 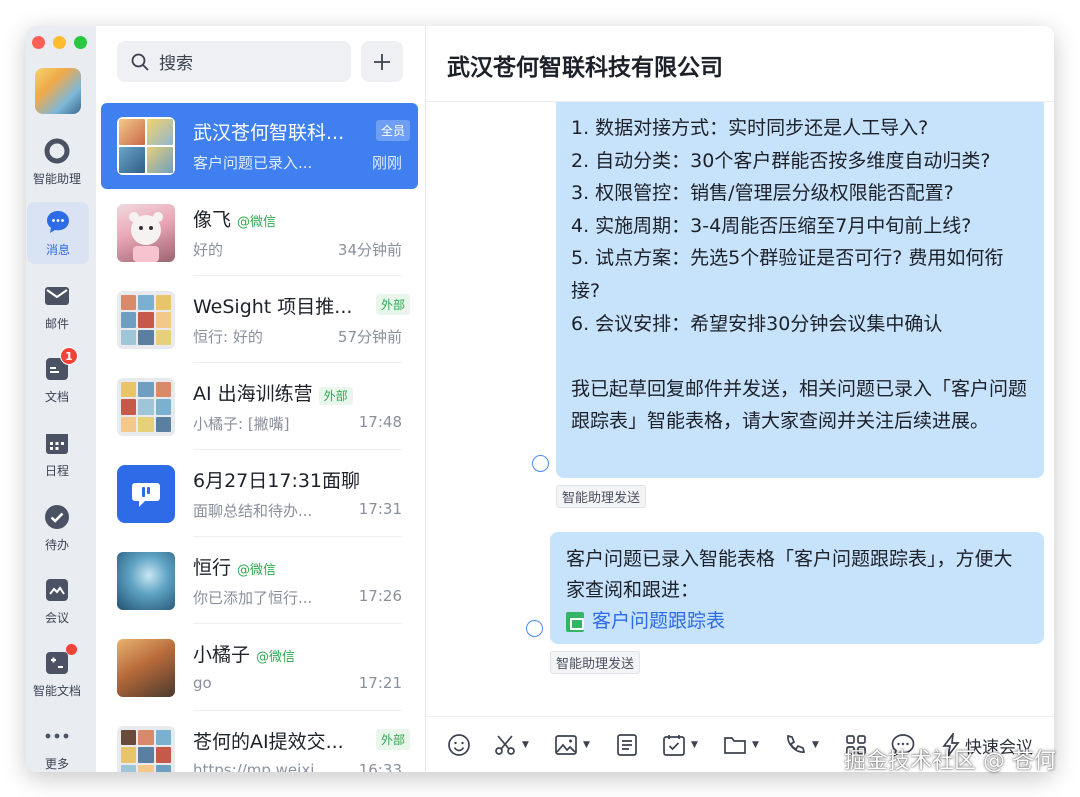 I want to click on message-line: 5. 试点方案：先选5个群验证是否可行? 费用如何衔接?, so click(x=787, y=274).